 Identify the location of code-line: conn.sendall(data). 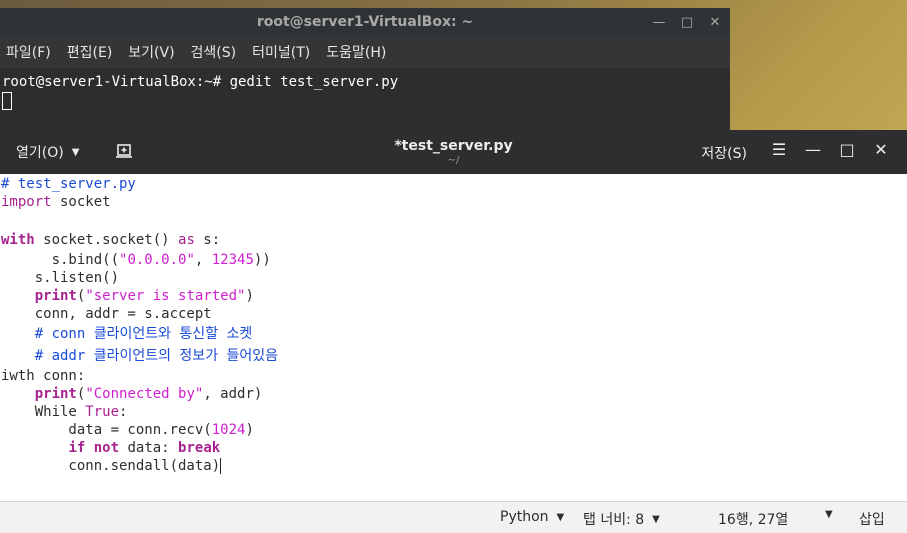
(111, 466).